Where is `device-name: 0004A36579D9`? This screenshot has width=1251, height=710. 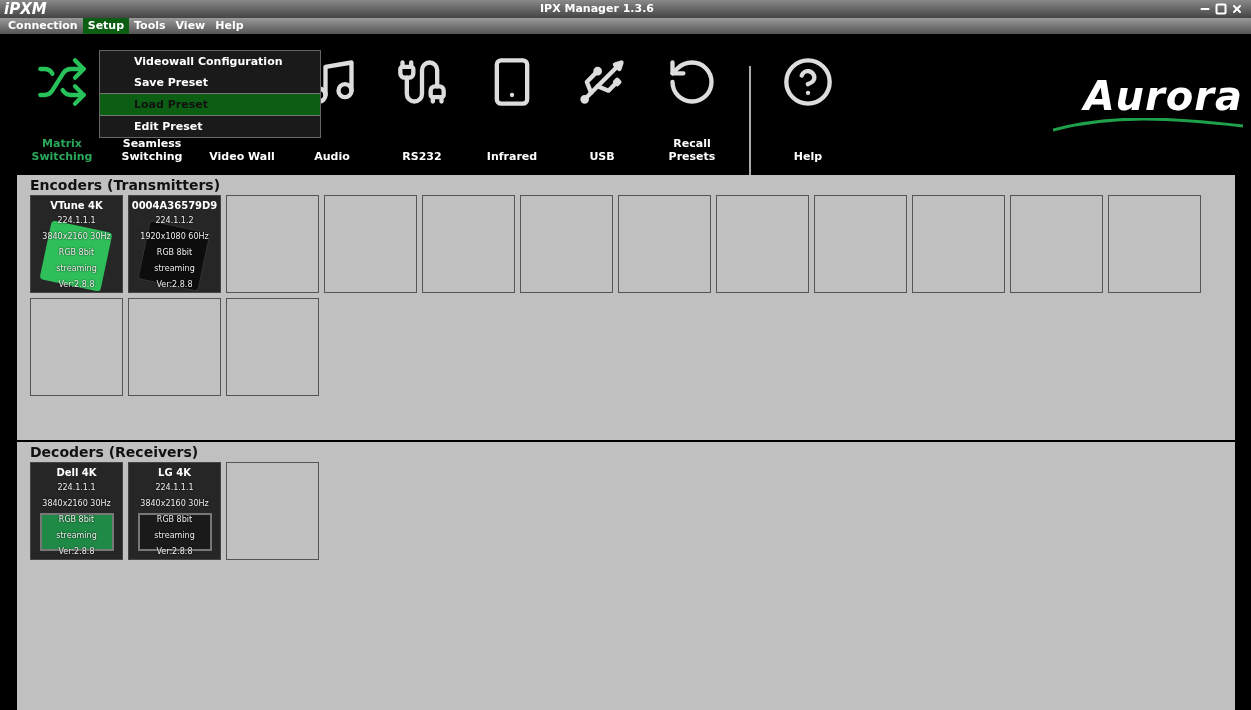 device-name: 0004A36579D9 is located at coordinates (174, 206).